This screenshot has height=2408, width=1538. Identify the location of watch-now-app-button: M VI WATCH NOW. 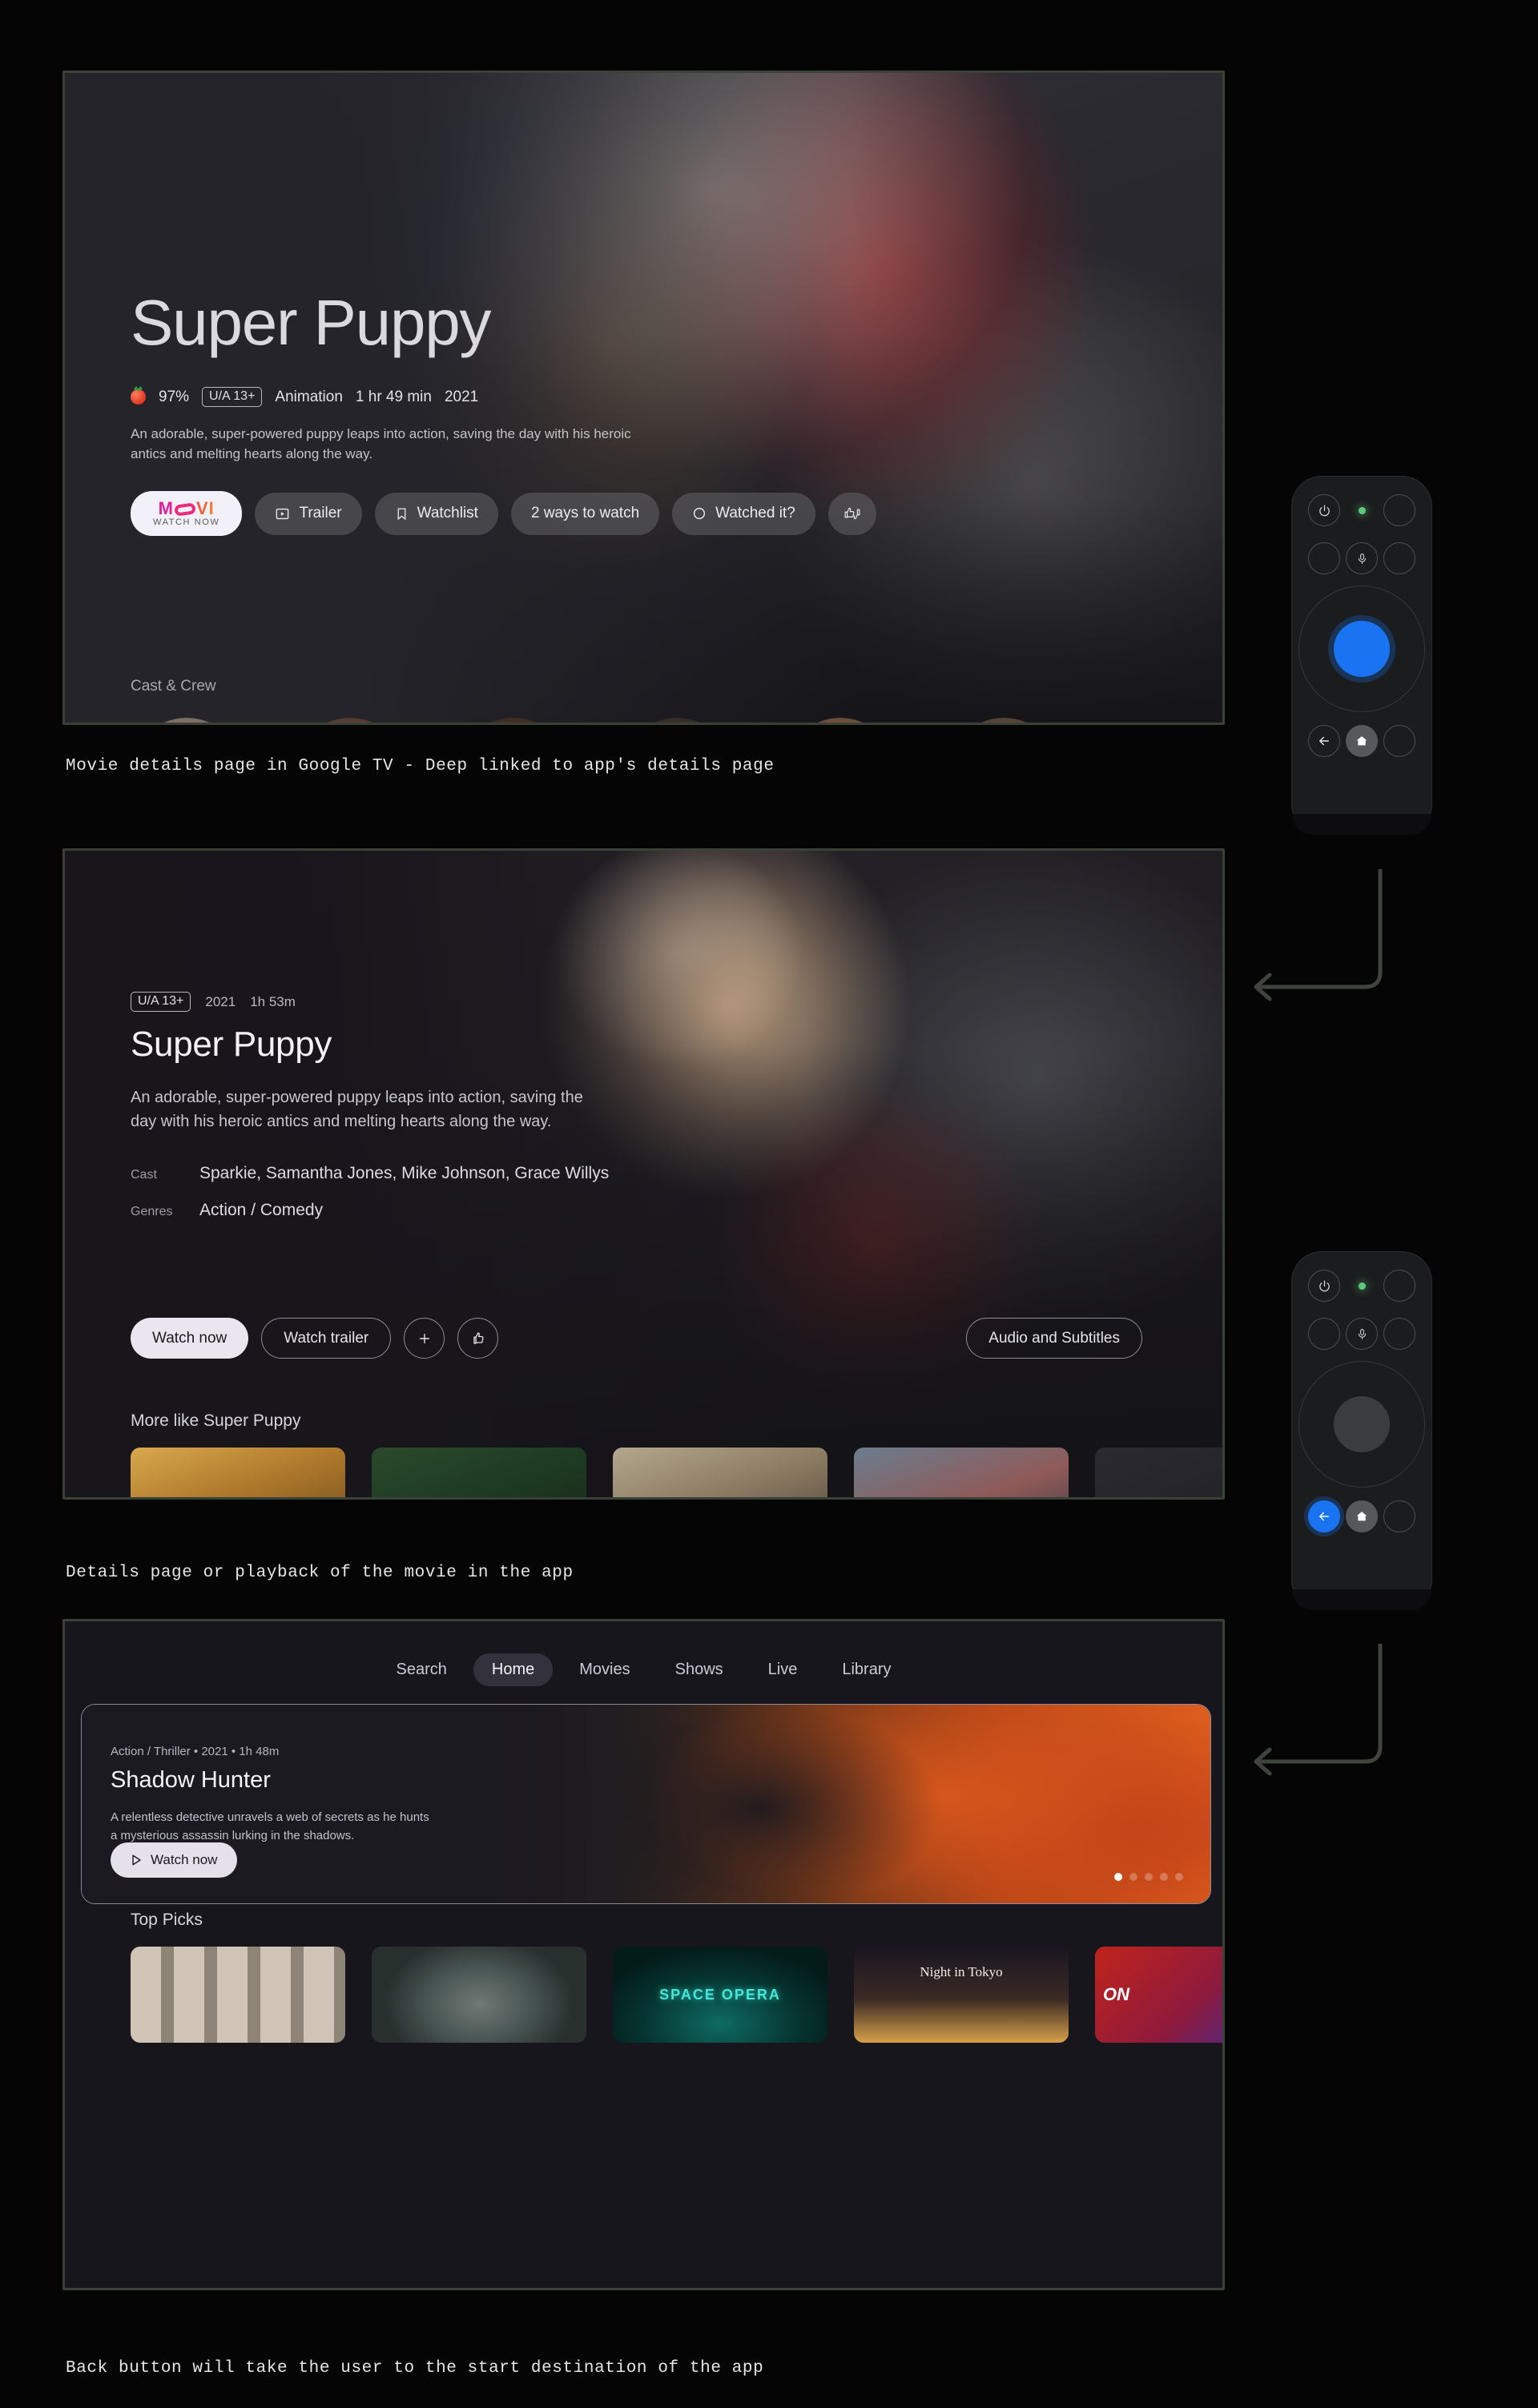
(187, 514).